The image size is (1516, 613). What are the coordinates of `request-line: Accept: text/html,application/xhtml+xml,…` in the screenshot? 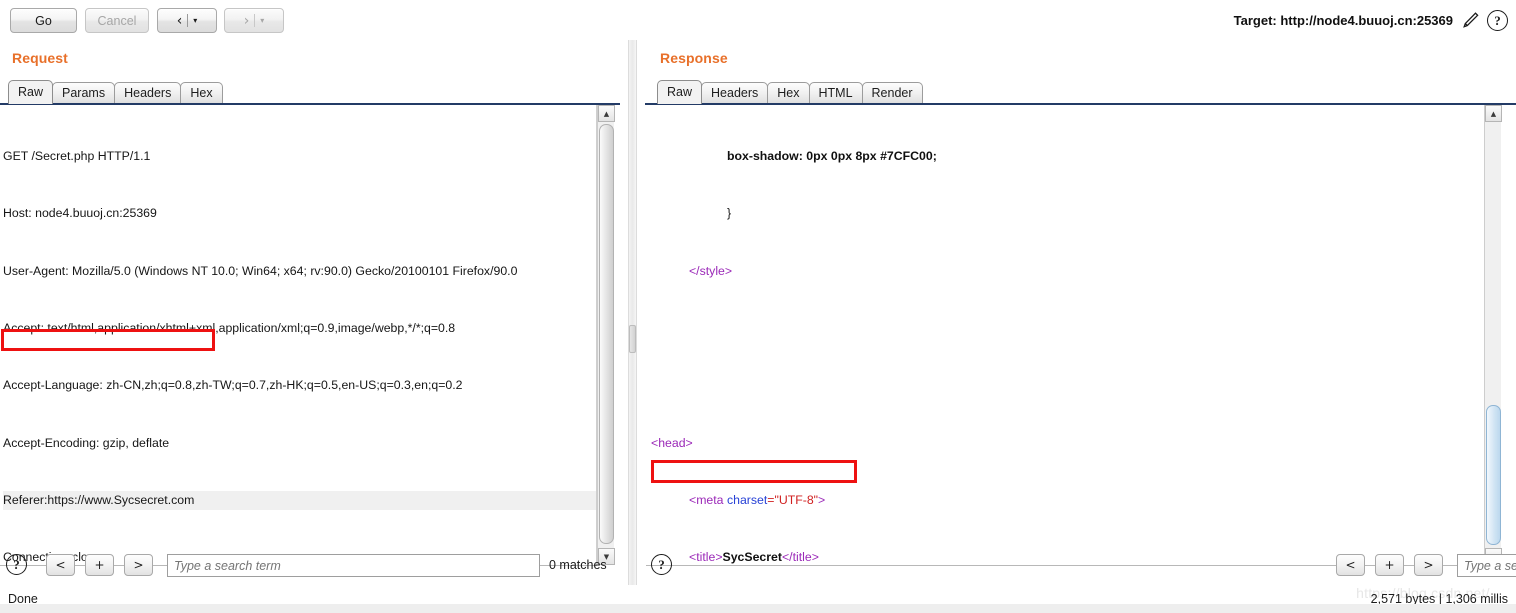 It's located at (229, 328).